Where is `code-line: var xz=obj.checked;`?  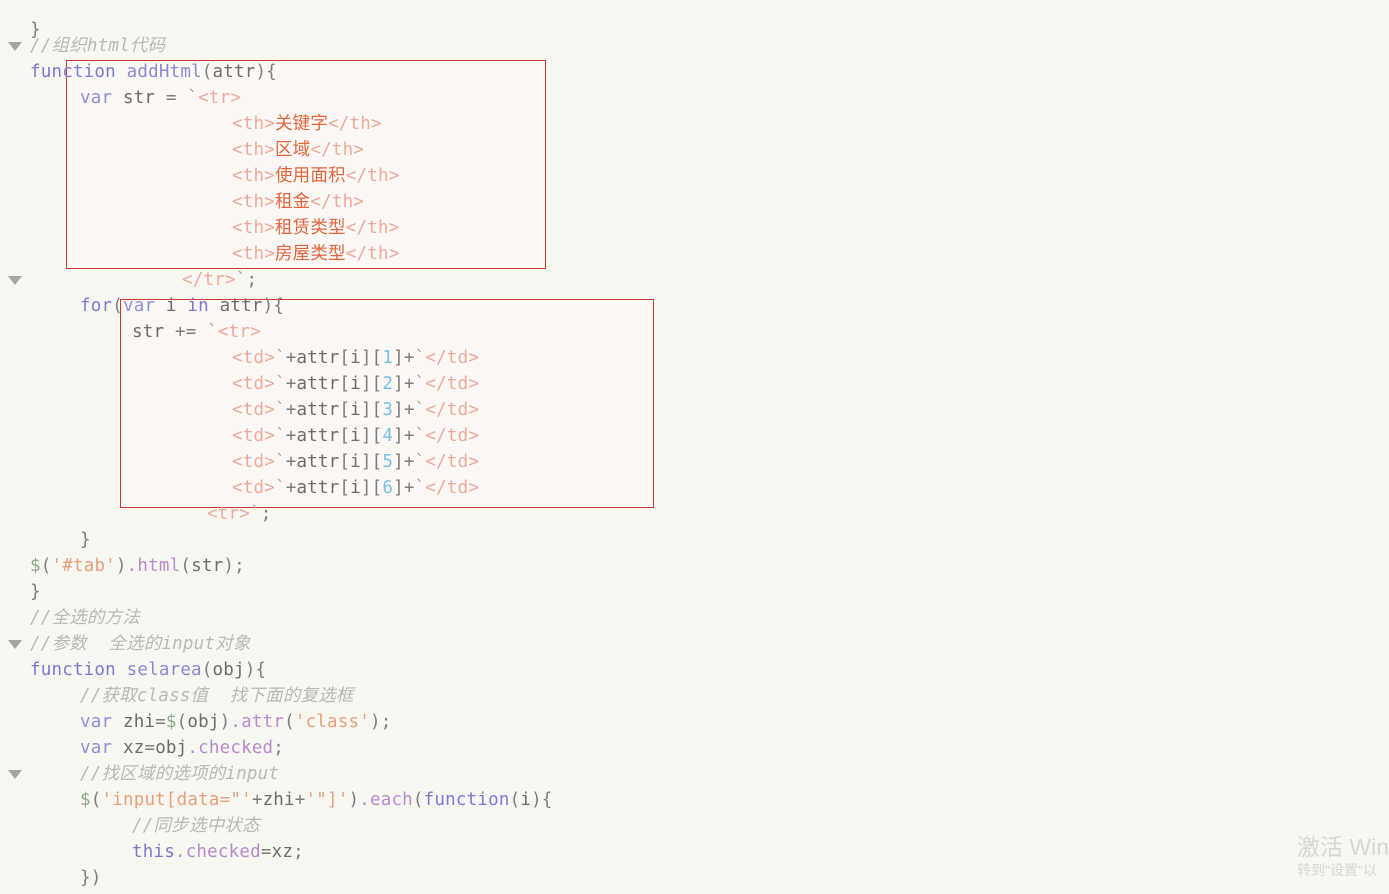 code-line: var xz=obj.checked; is located at coordinates (694, 733).